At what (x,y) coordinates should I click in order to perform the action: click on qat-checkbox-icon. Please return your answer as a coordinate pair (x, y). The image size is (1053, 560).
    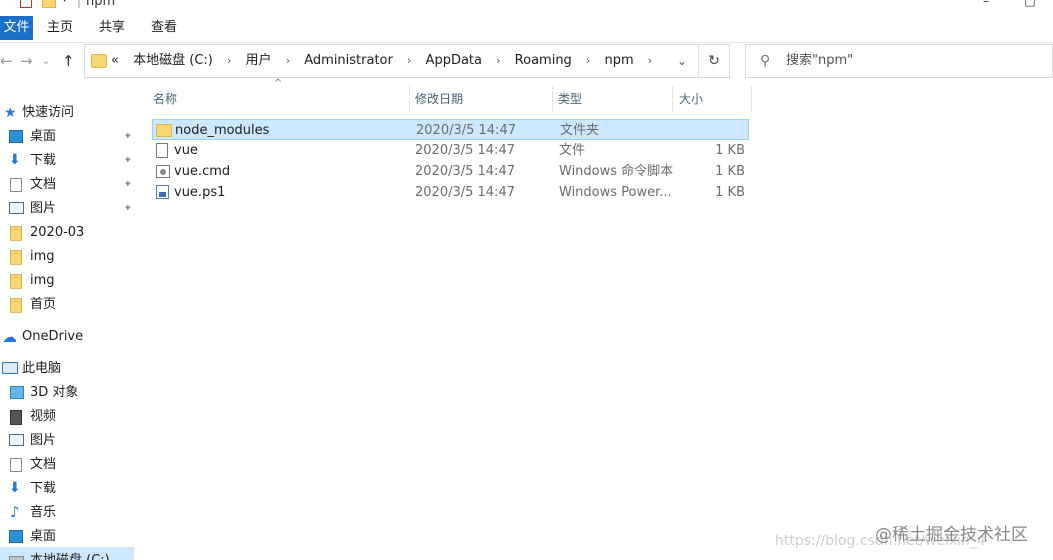
    Looking at the image, I should click on (26, 4).